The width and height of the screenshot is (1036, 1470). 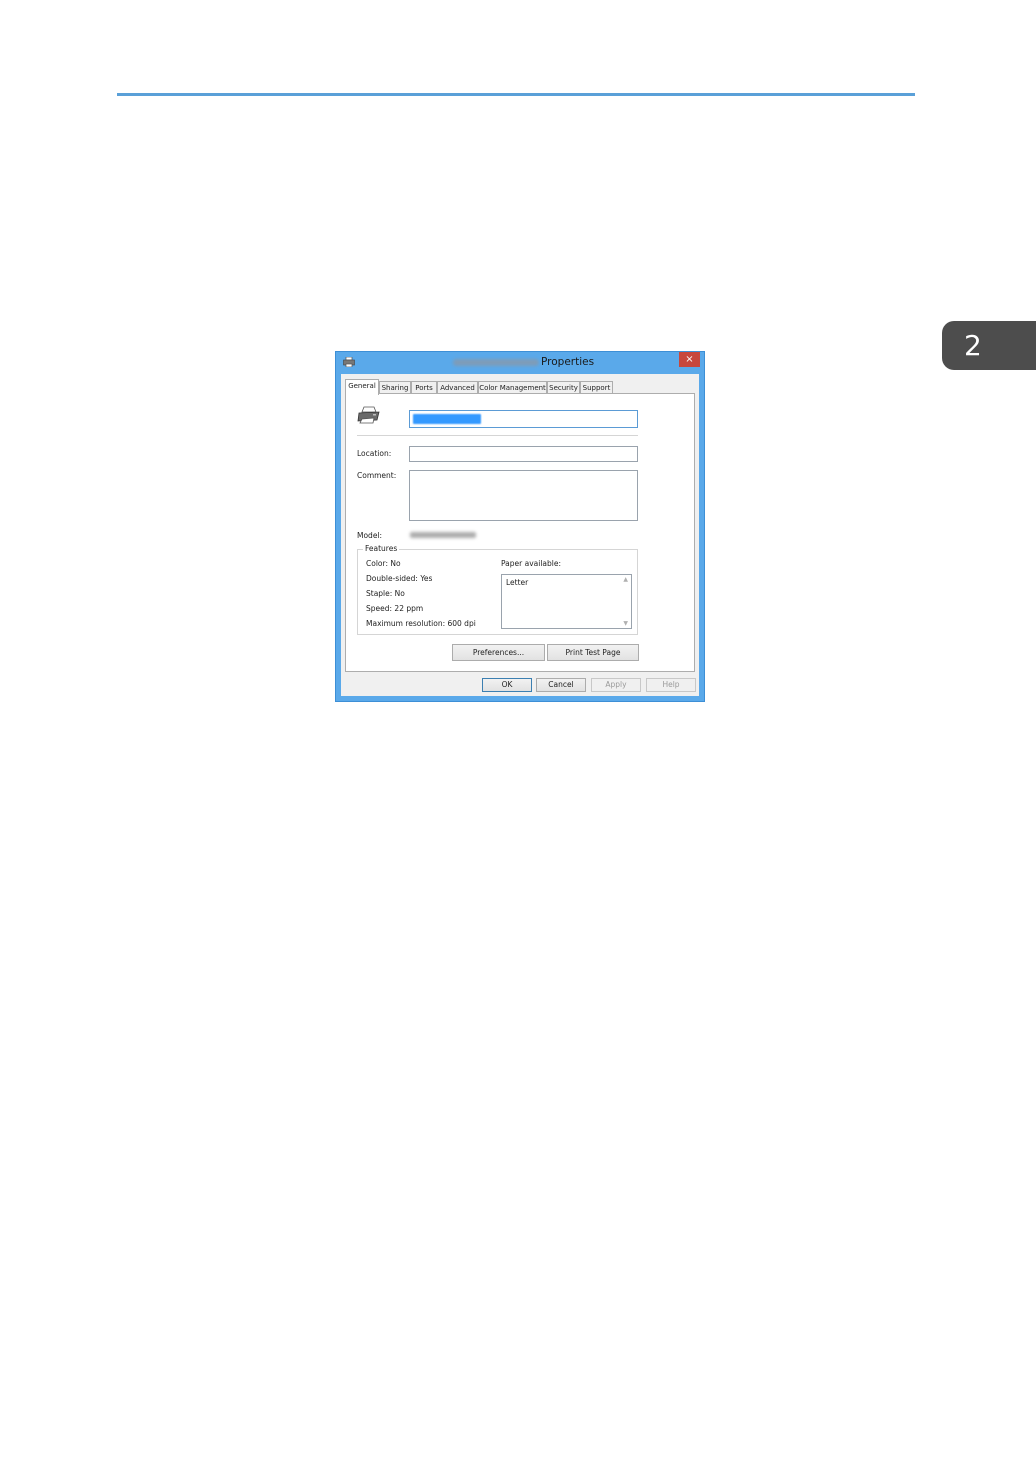 I want to click on feature-color: Color: No, so click(x=383, y=563).